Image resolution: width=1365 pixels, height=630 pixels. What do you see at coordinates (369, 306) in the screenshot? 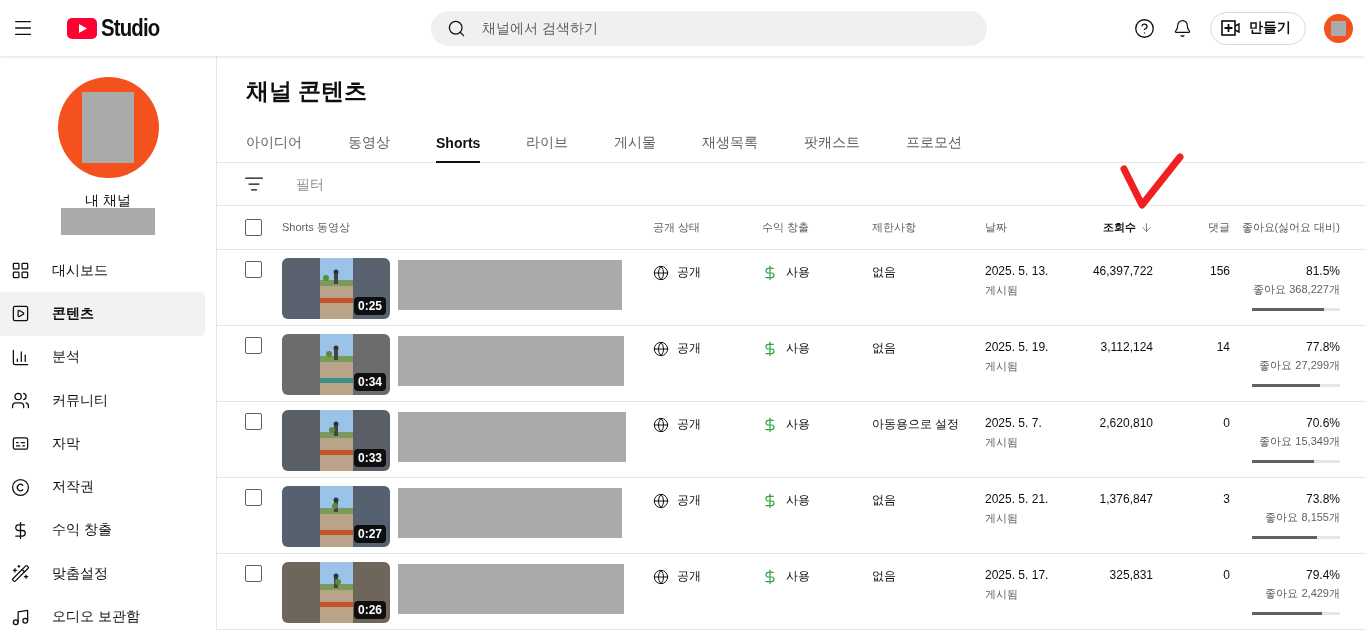
I see `duration-badge: 0:25` at bounding box center [369, 306].